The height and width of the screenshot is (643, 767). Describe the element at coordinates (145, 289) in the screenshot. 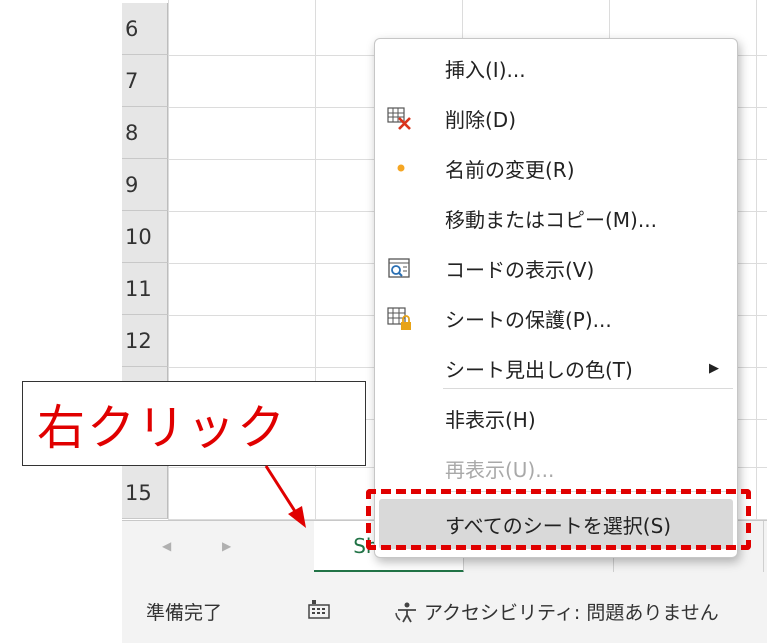

I see `row-header-11: 11` at that location.